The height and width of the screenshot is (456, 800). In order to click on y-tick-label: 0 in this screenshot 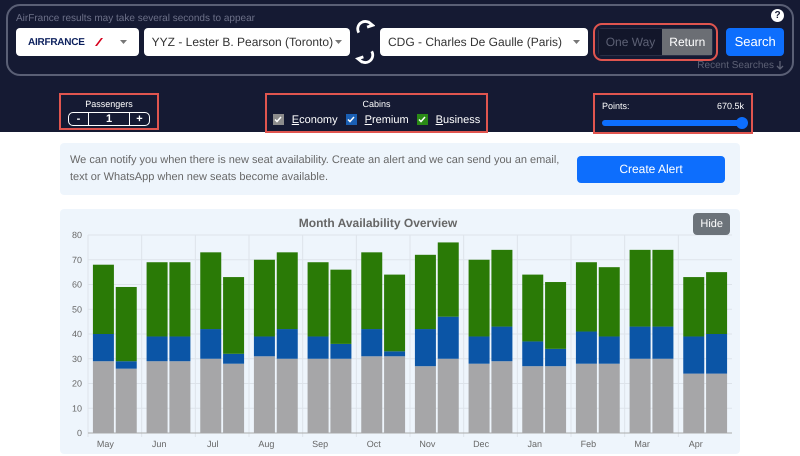, I will do `click(79, 433)`.